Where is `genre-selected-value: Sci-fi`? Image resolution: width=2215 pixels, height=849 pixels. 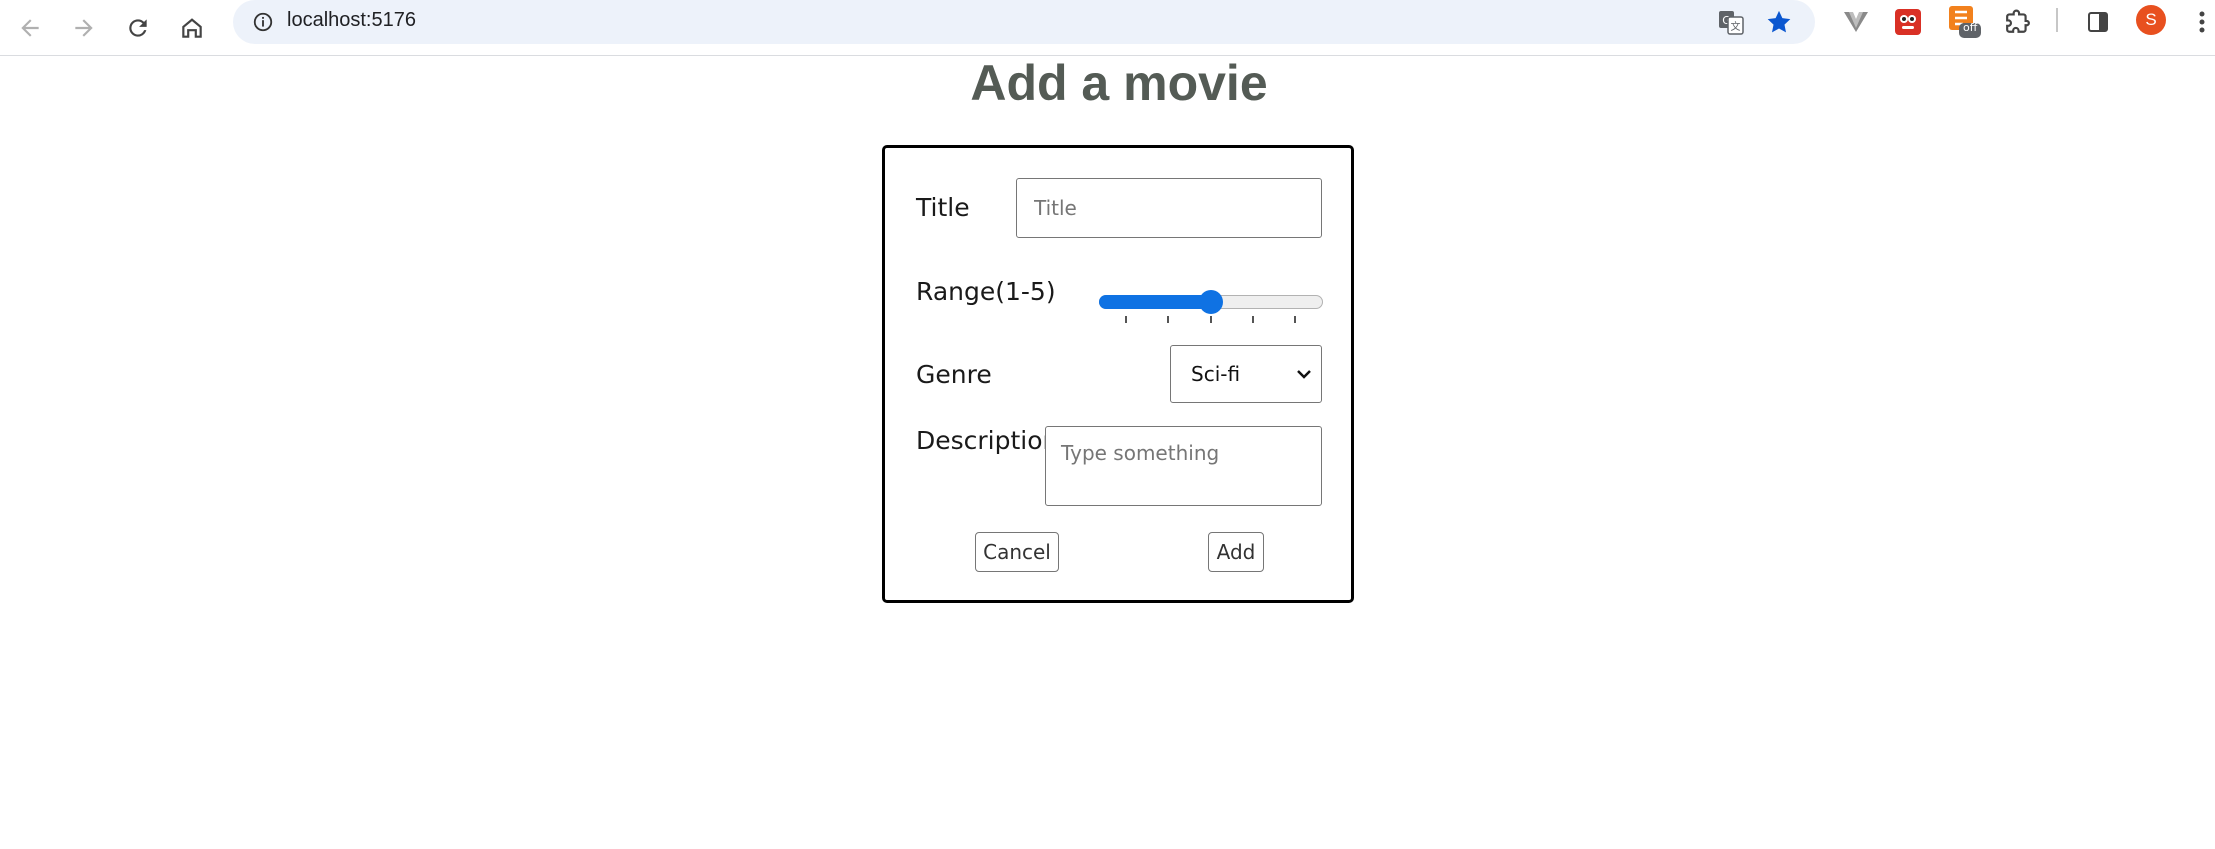 genre-selected-value: Sci-fi is located at coordinates (1216, 374).